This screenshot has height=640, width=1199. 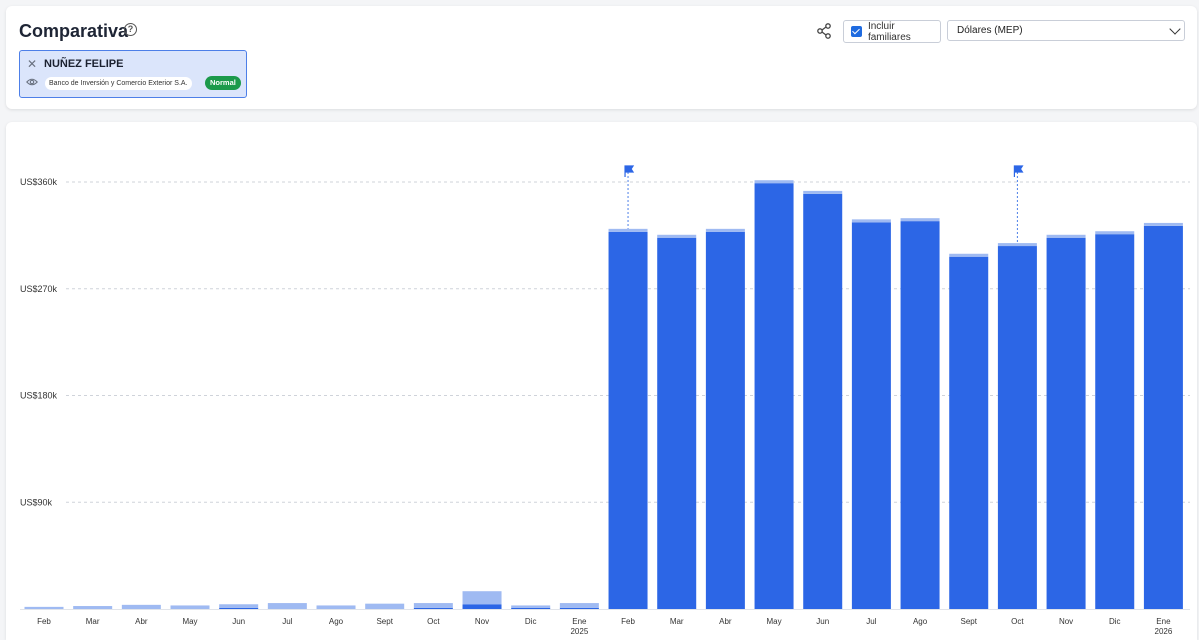 What do you see at coordinates (1164, 631) in the screenshot?
I see `x-tick-year-label: 2026` at bounding box center [1164, 631].